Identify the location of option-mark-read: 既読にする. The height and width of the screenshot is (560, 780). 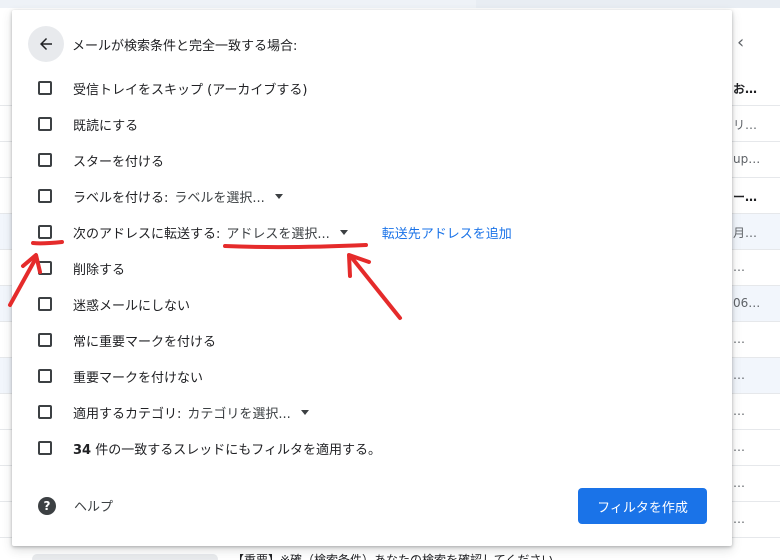
(88, 124).